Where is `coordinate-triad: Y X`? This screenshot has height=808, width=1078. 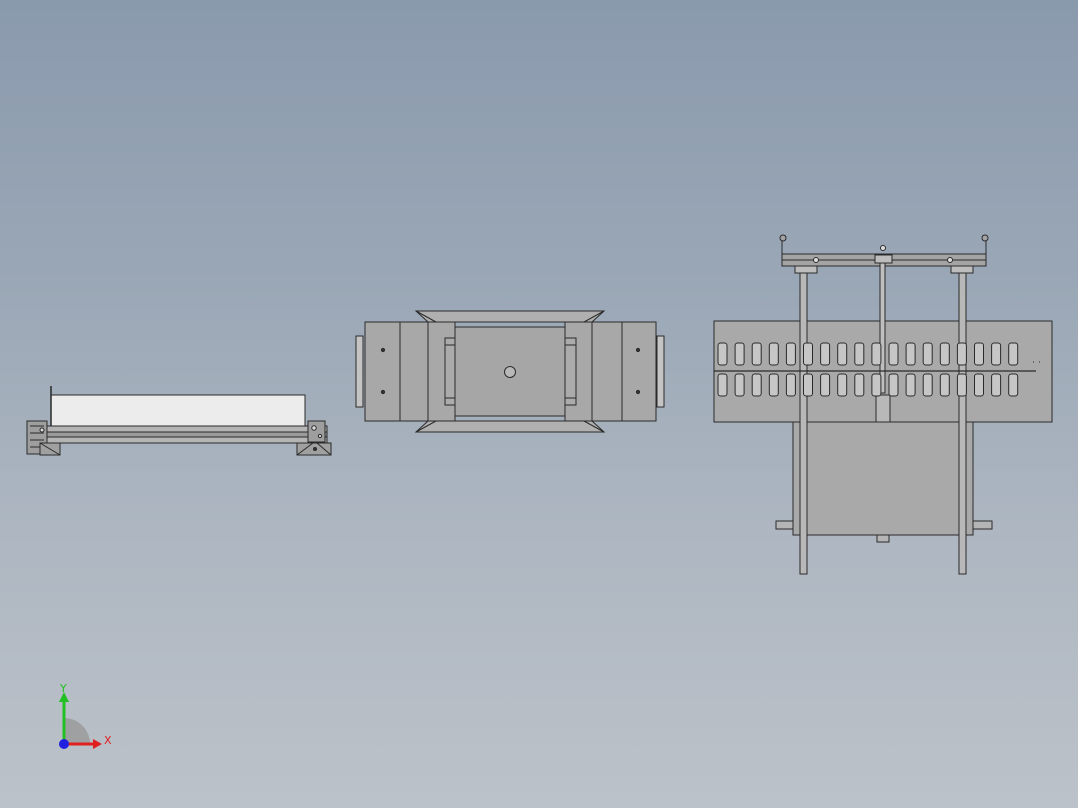
coordinate-triad: Y X is located at coordinates (85, 715).